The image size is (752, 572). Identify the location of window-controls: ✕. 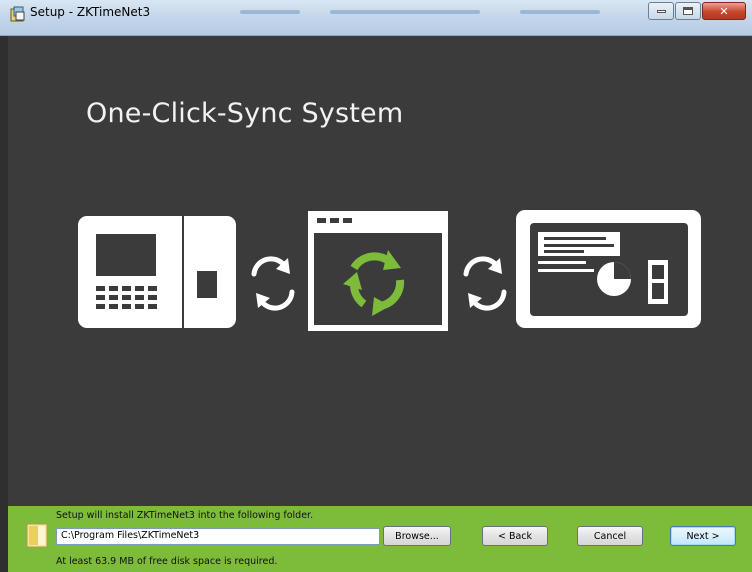
(696, 11).